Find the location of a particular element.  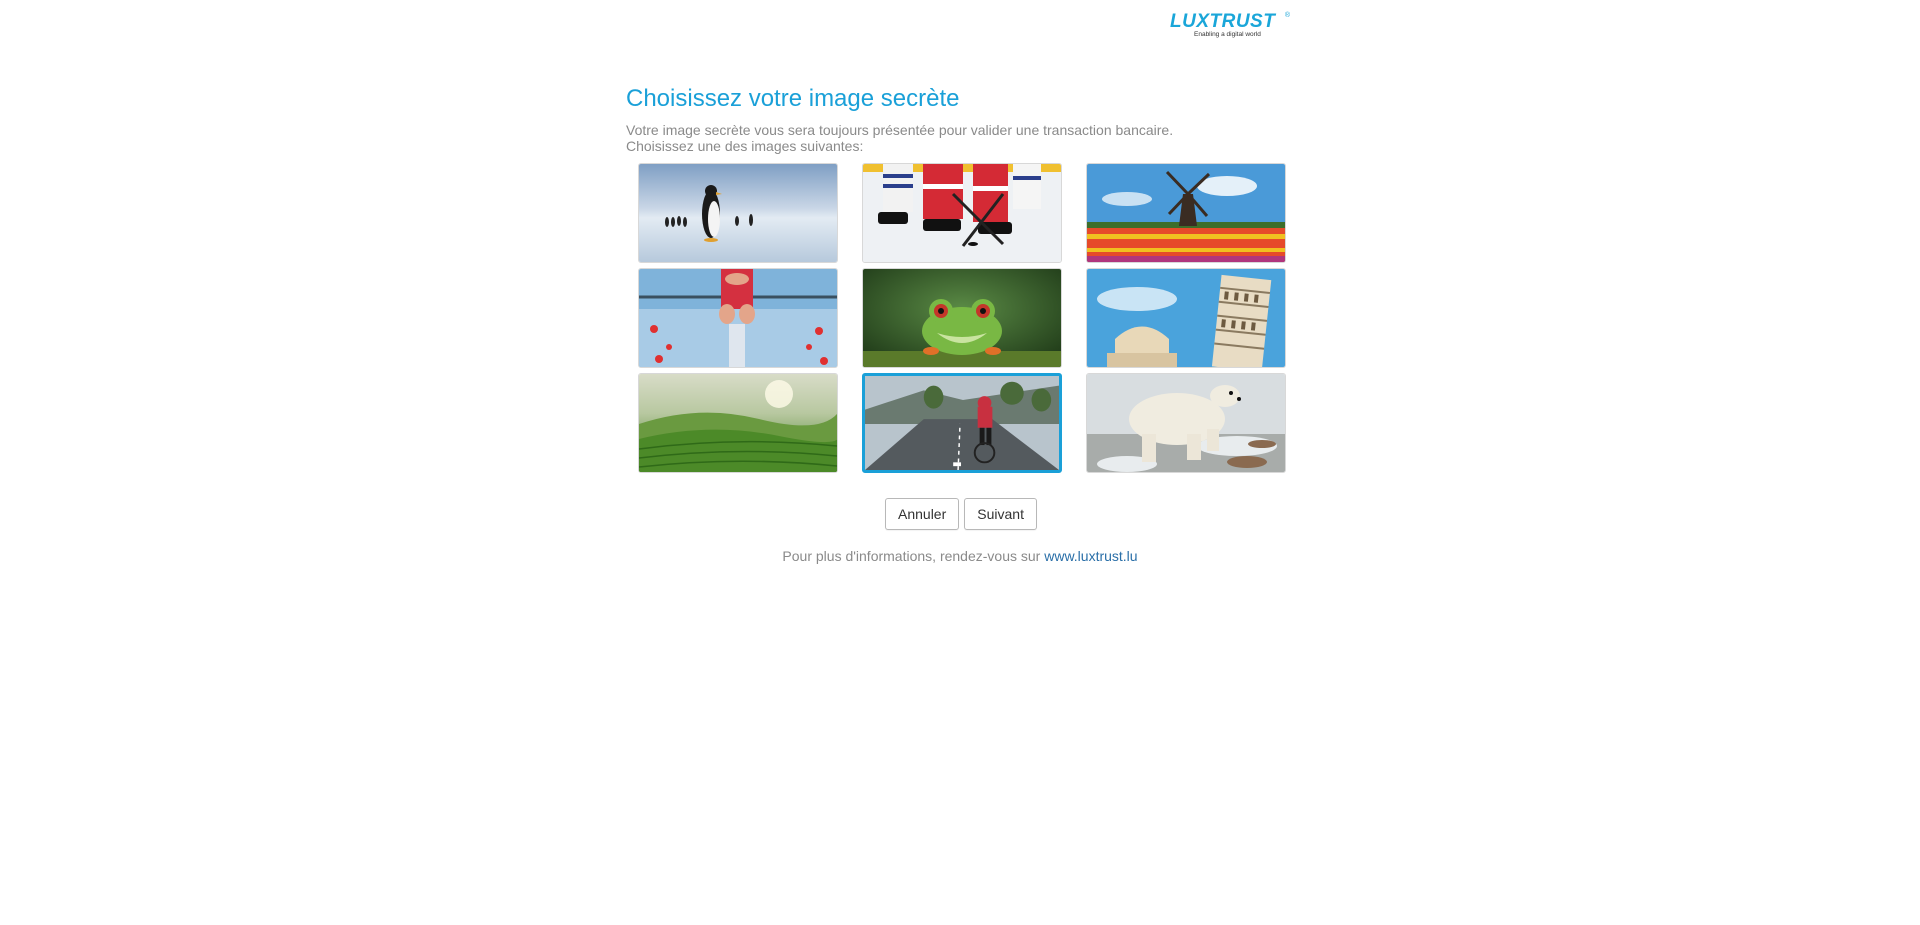

description-line-2: Choisissez une des images suivantes: is located at coordinates (745, 146).